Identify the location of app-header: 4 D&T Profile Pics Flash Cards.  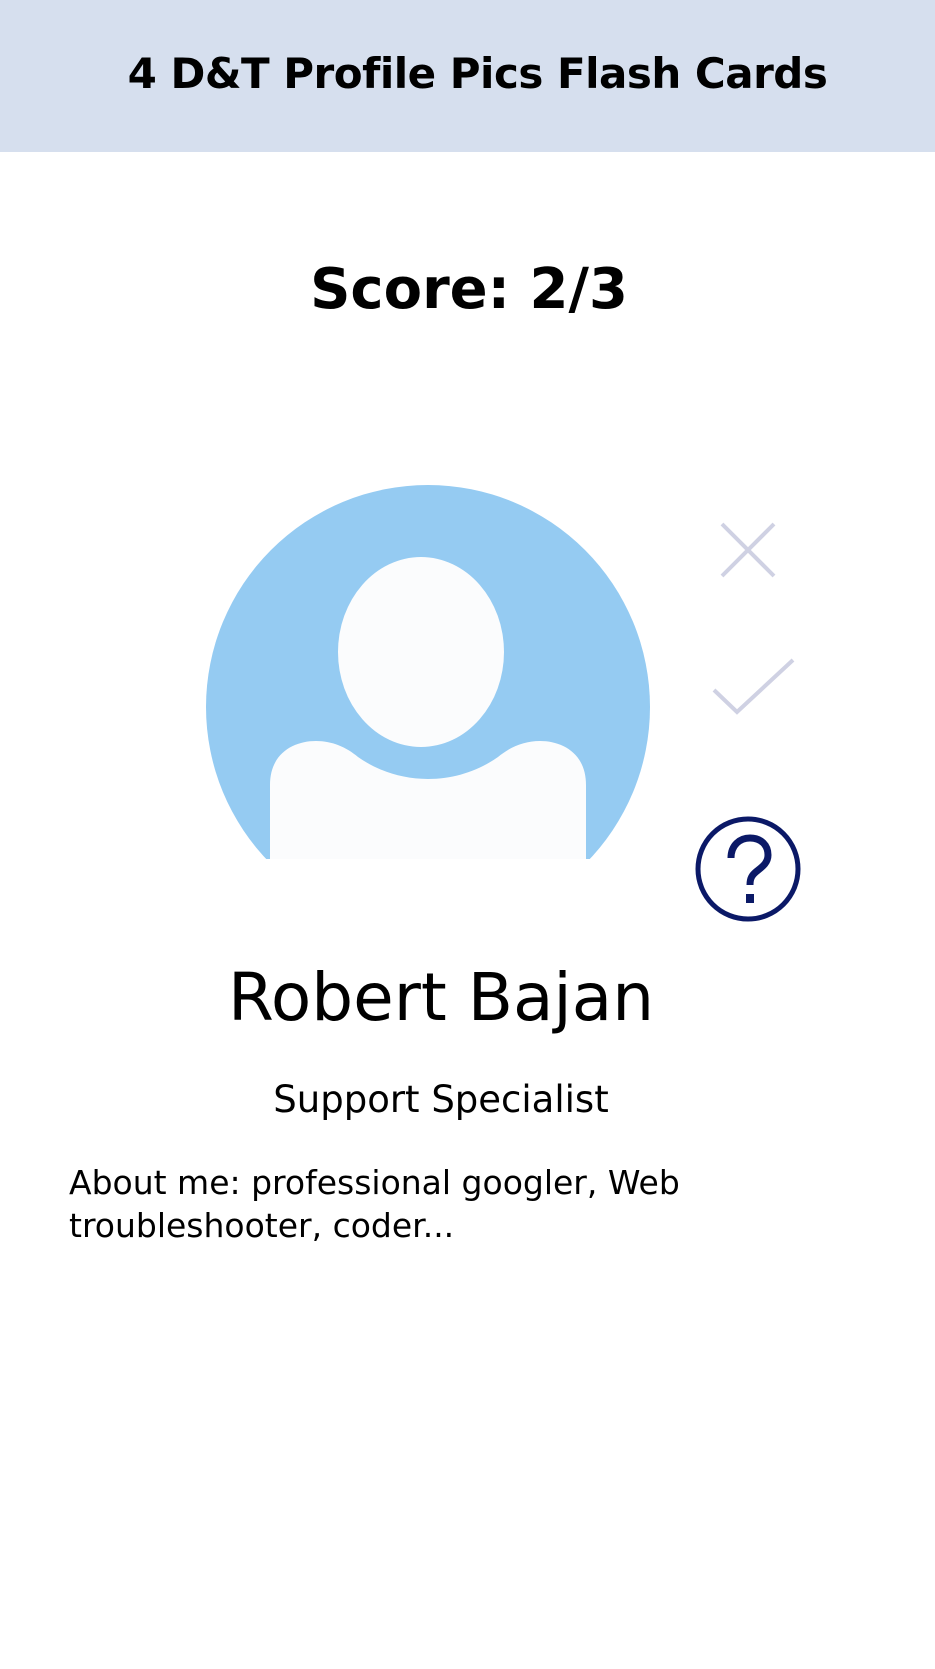
(467, 76).